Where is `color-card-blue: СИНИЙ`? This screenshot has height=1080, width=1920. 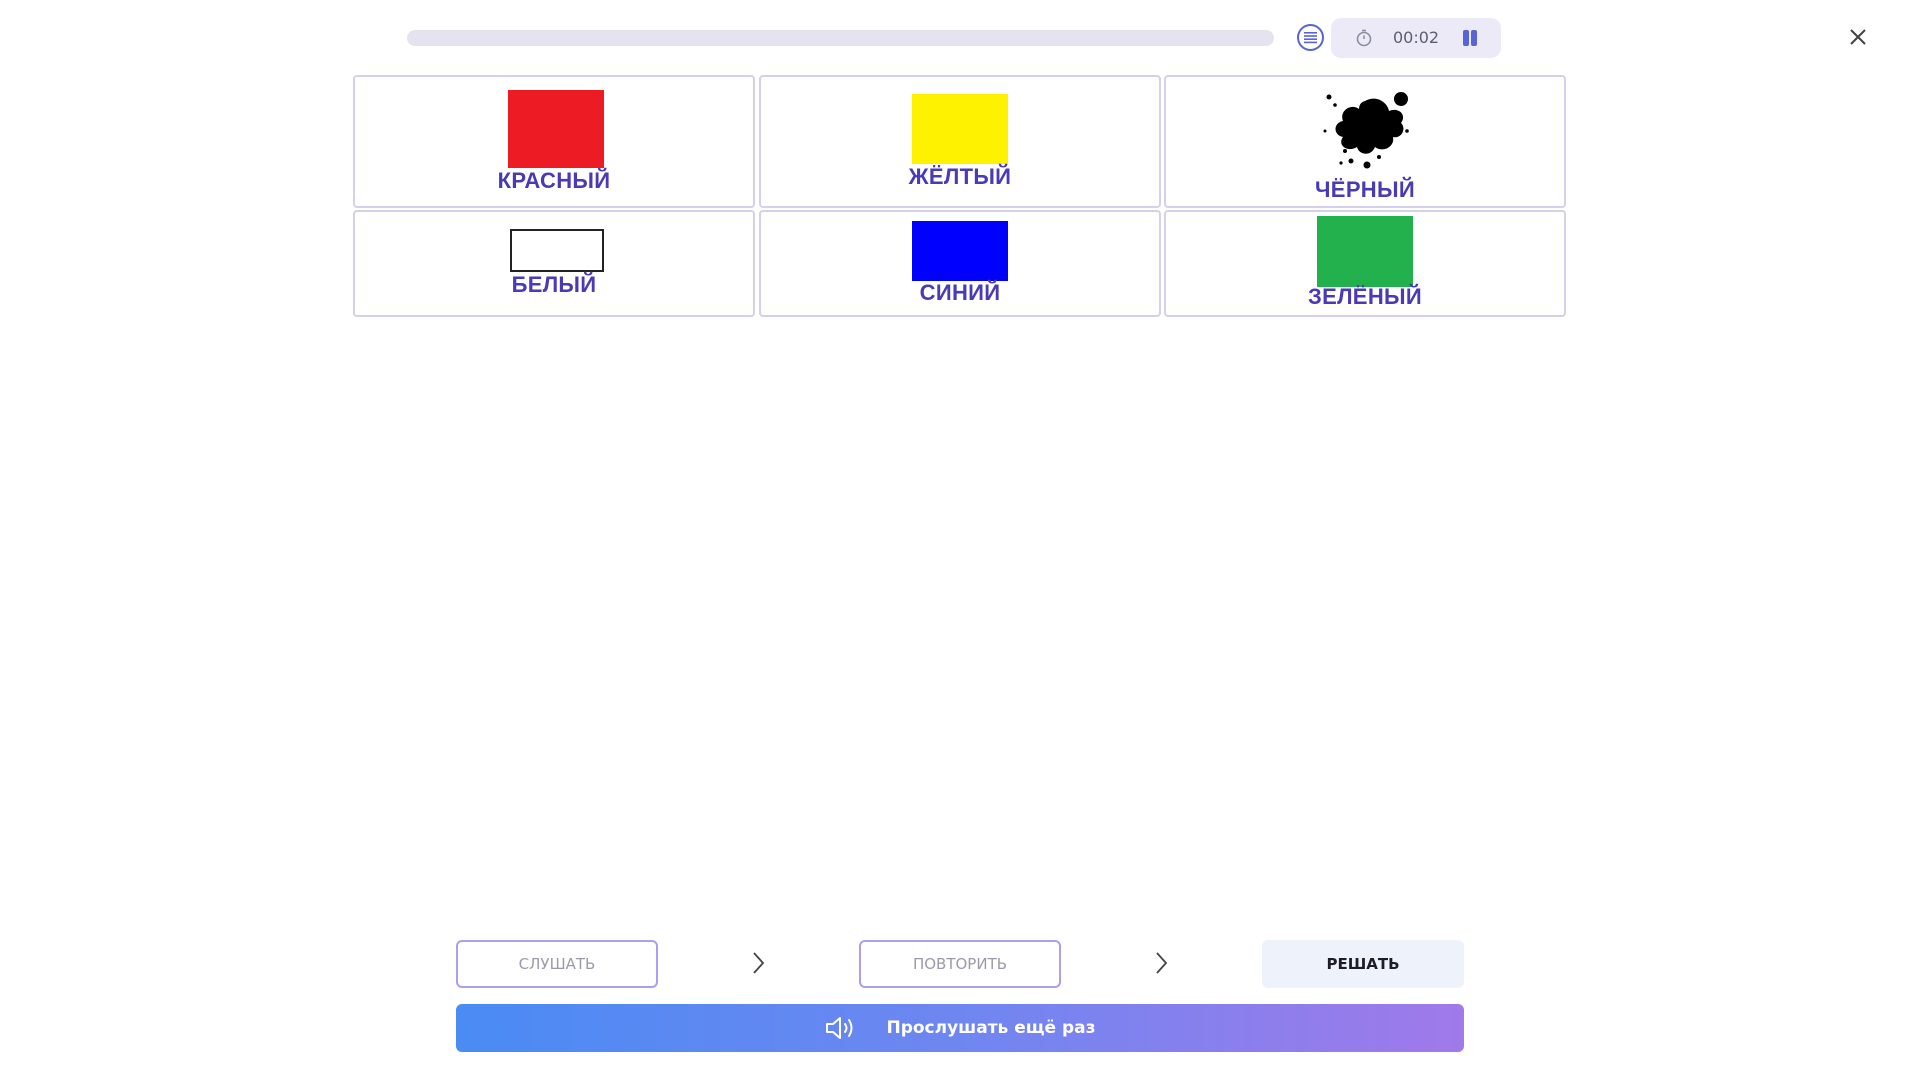
color-card-blue: СИНИЙ is located at coordinates (960, 263).